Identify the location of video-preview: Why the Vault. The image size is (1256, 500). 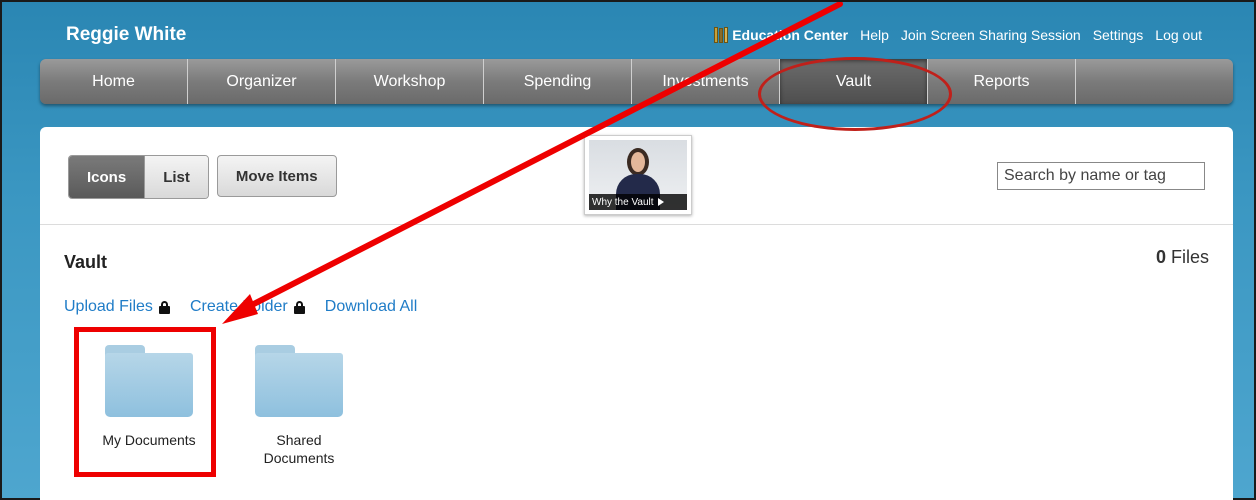
(638, 175).